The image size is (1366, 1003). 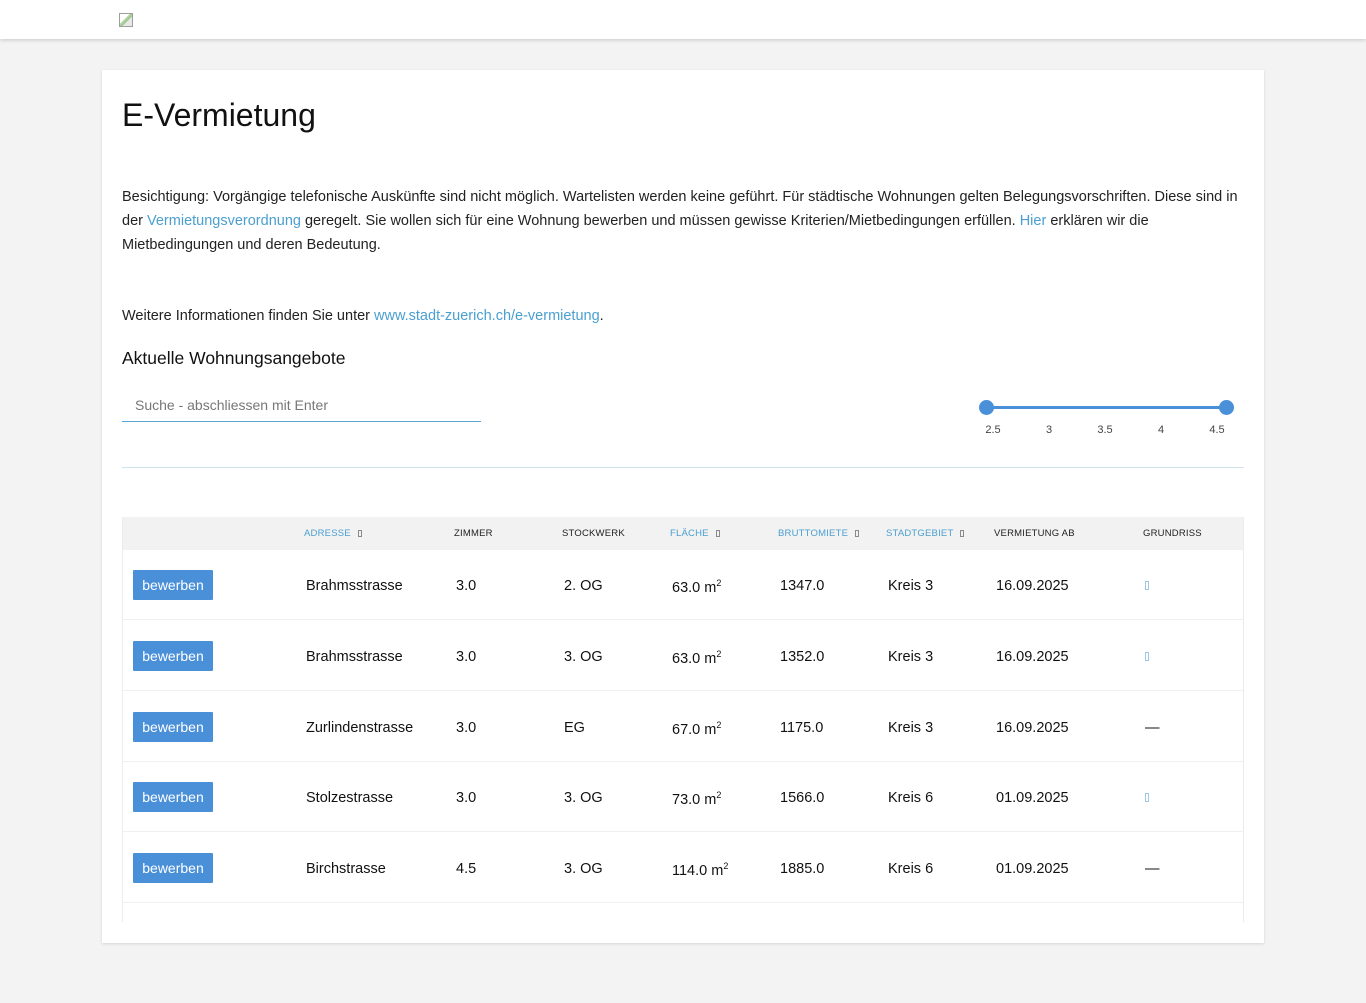 I want to click on more-info-suffix: ., so click(x=601, y=316).